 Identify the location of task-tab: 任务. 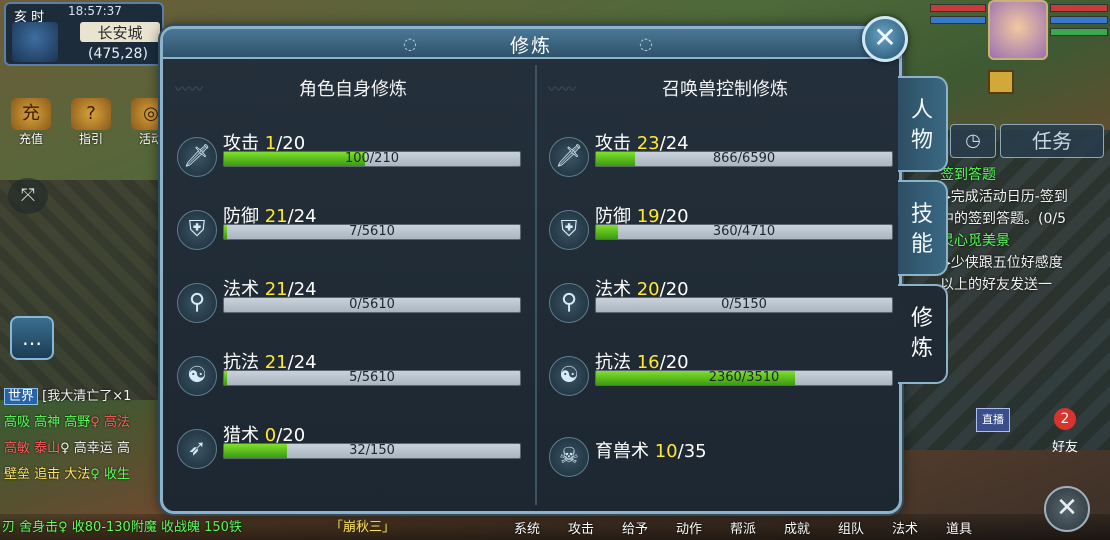
(1052, 141).